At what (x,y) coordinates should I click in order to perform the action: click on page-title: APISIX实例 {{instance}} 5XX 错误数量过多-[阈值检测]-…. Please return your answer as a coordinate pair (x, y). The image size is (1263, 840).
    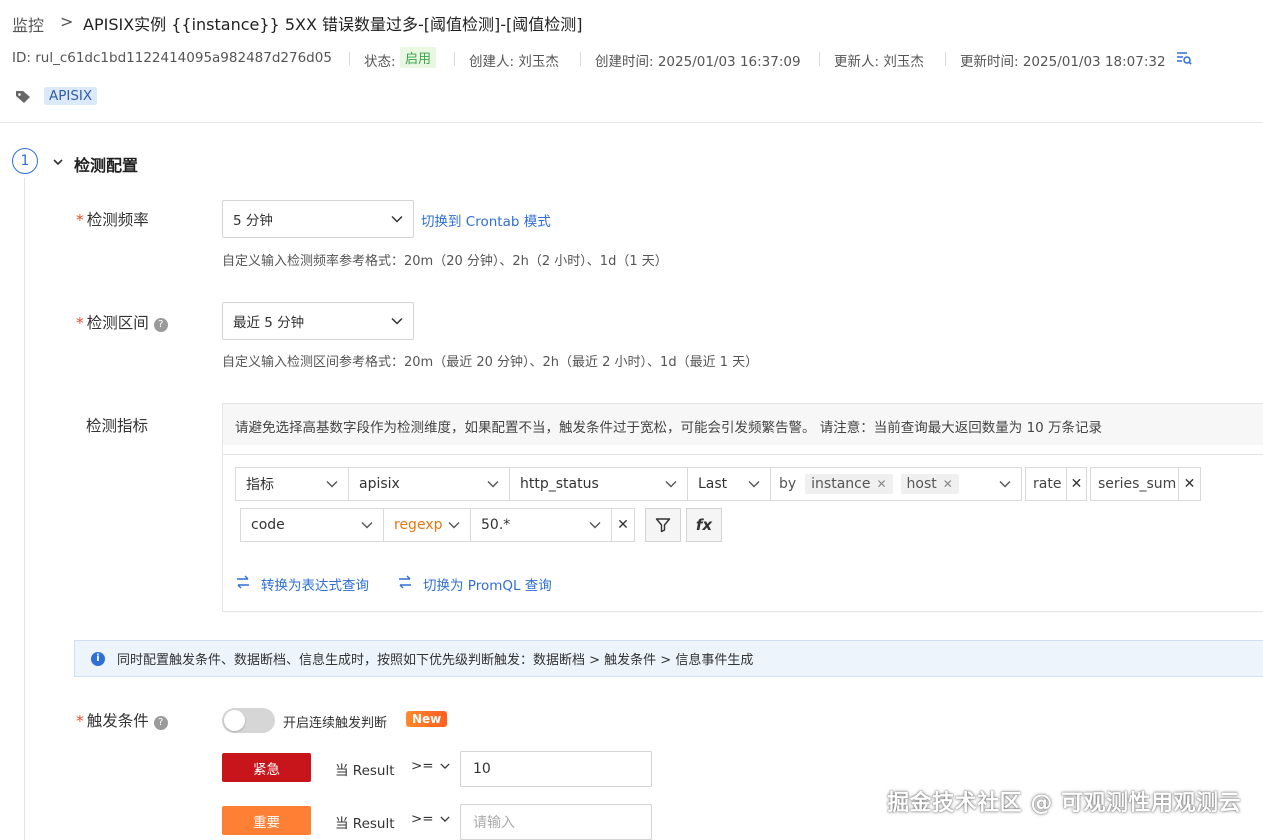
    Looking at the image, I should click on (333, 24).